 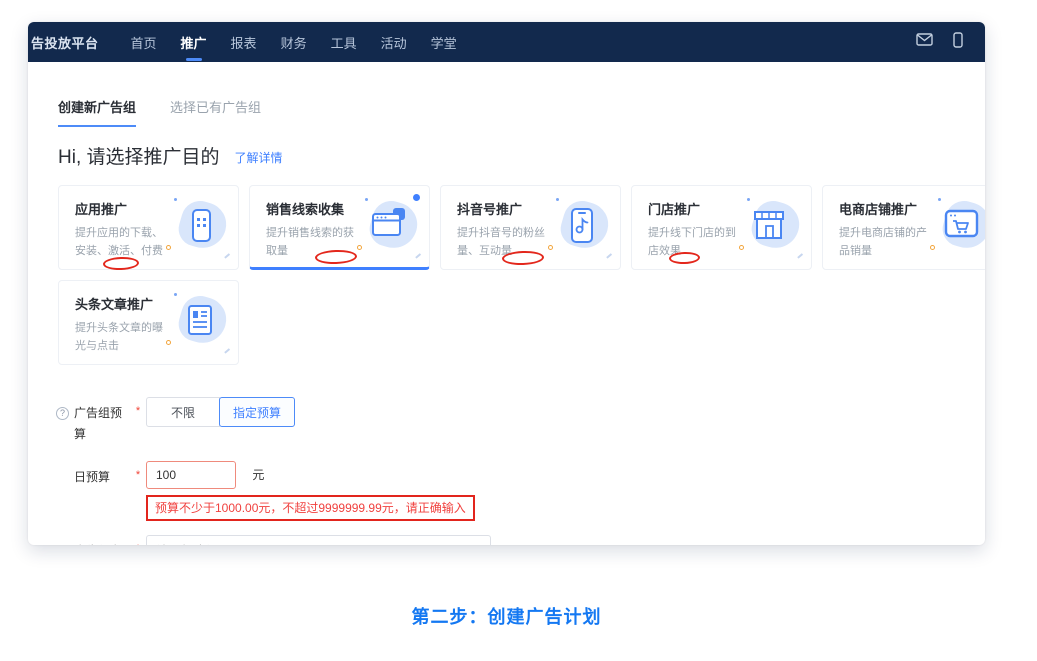 What do you see at coordinates (119, 337) in the screenshot?
I see `card-desc: 提升头条文章的曝光与点击` at bounding box center [119, 337].